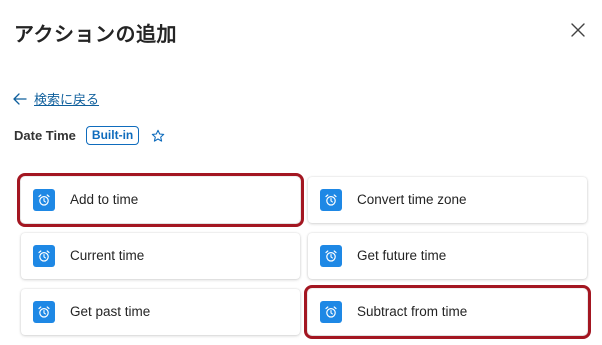  What do you see at coordinates (402, 255) in the screenshot?
I see `action-label: Get future time` at bounding box center [402, 255].